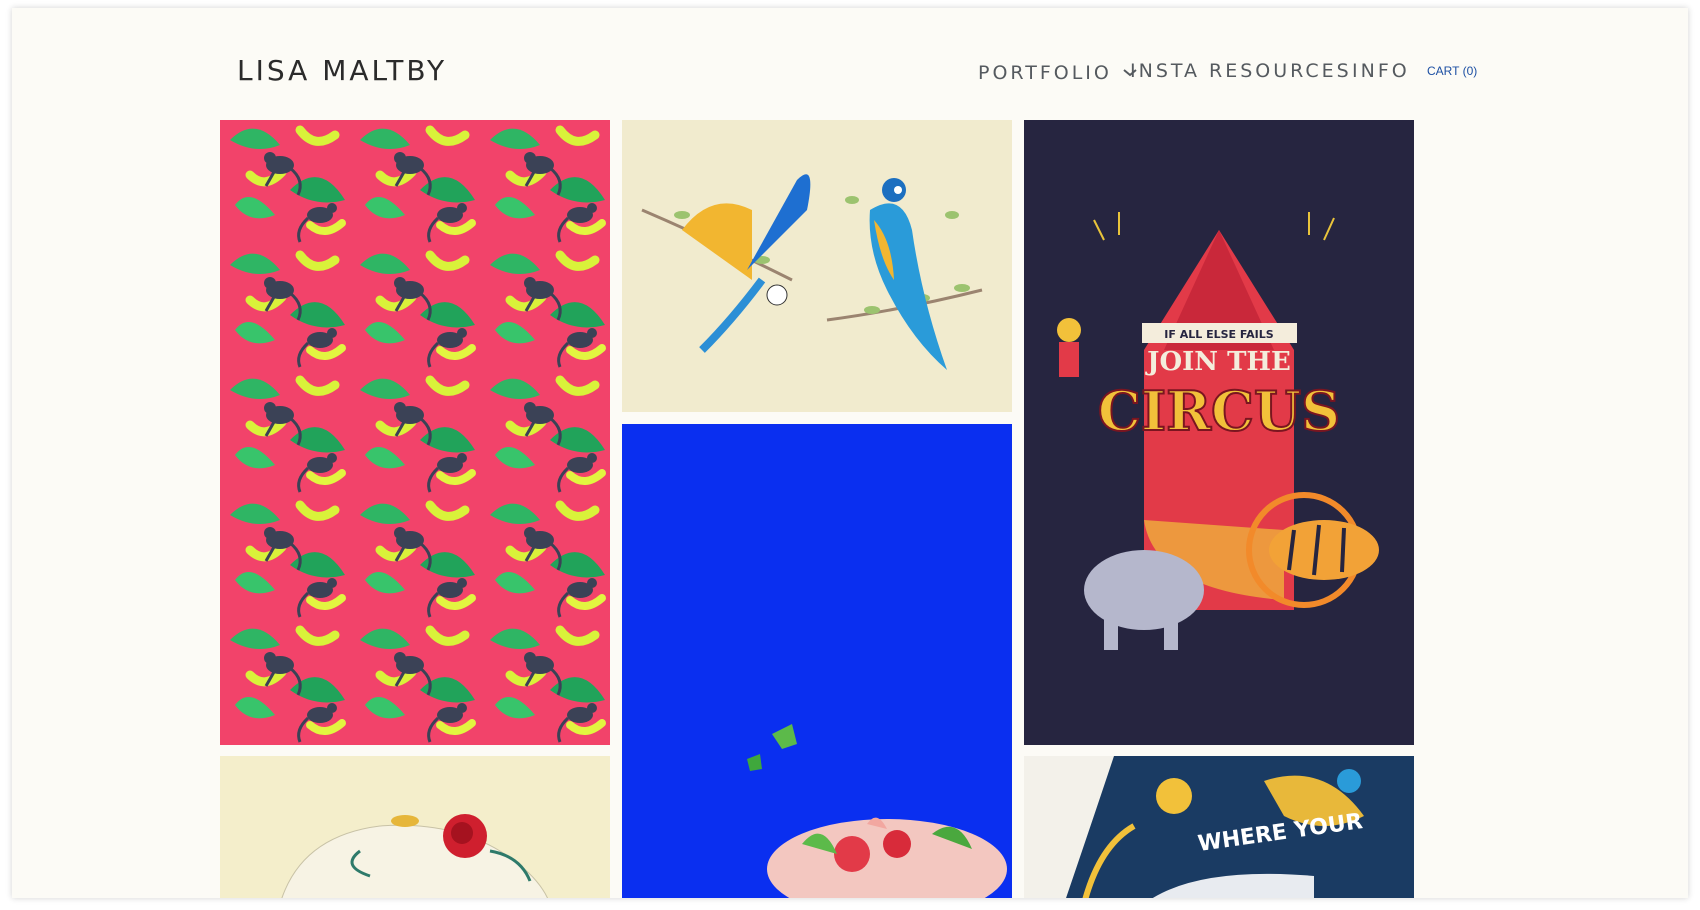  I want to click on circus-banner-text: IF ALL ELSE FAILS, so click(1218, 334).